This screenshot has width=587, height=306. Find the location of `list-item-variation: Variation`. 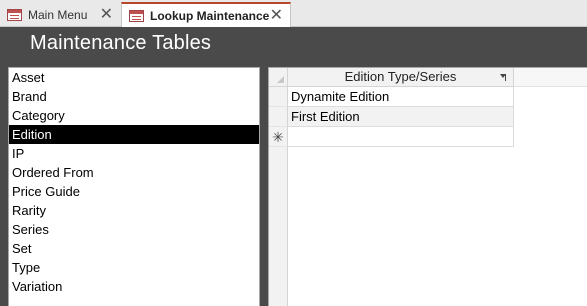

list-item-variation: Variation is located at coordinates (134, 286).